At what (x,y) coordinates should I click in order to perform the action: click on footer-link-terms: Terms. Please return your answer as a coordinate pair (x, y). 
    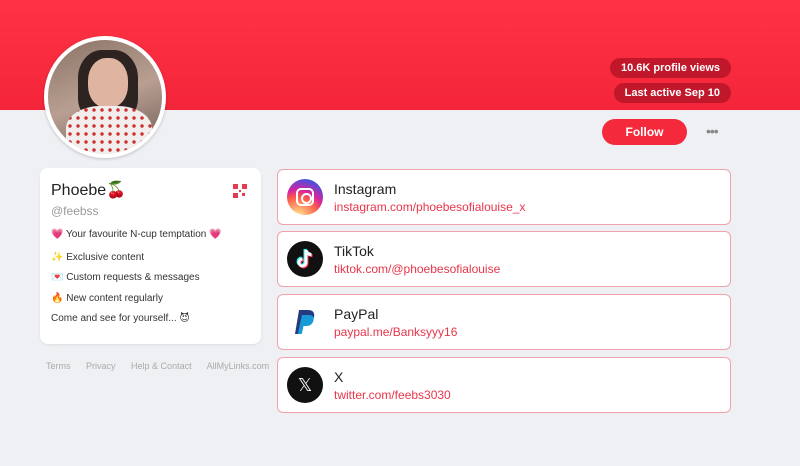
    Looking at the image, I should click on (58, 366).